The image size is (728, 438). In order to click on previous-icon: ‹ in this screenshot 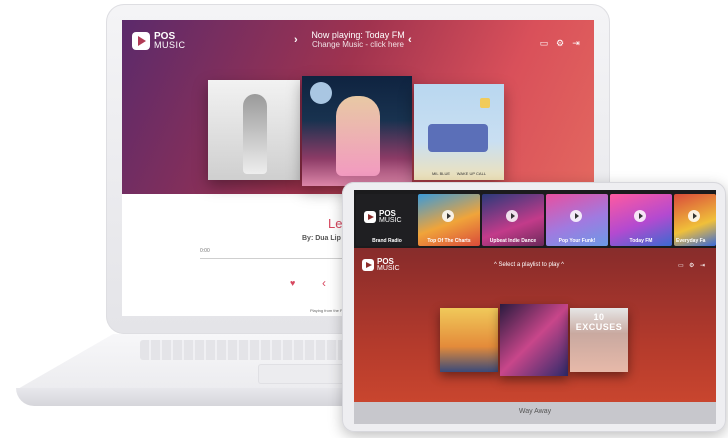, I will do `click(324, 283)`.